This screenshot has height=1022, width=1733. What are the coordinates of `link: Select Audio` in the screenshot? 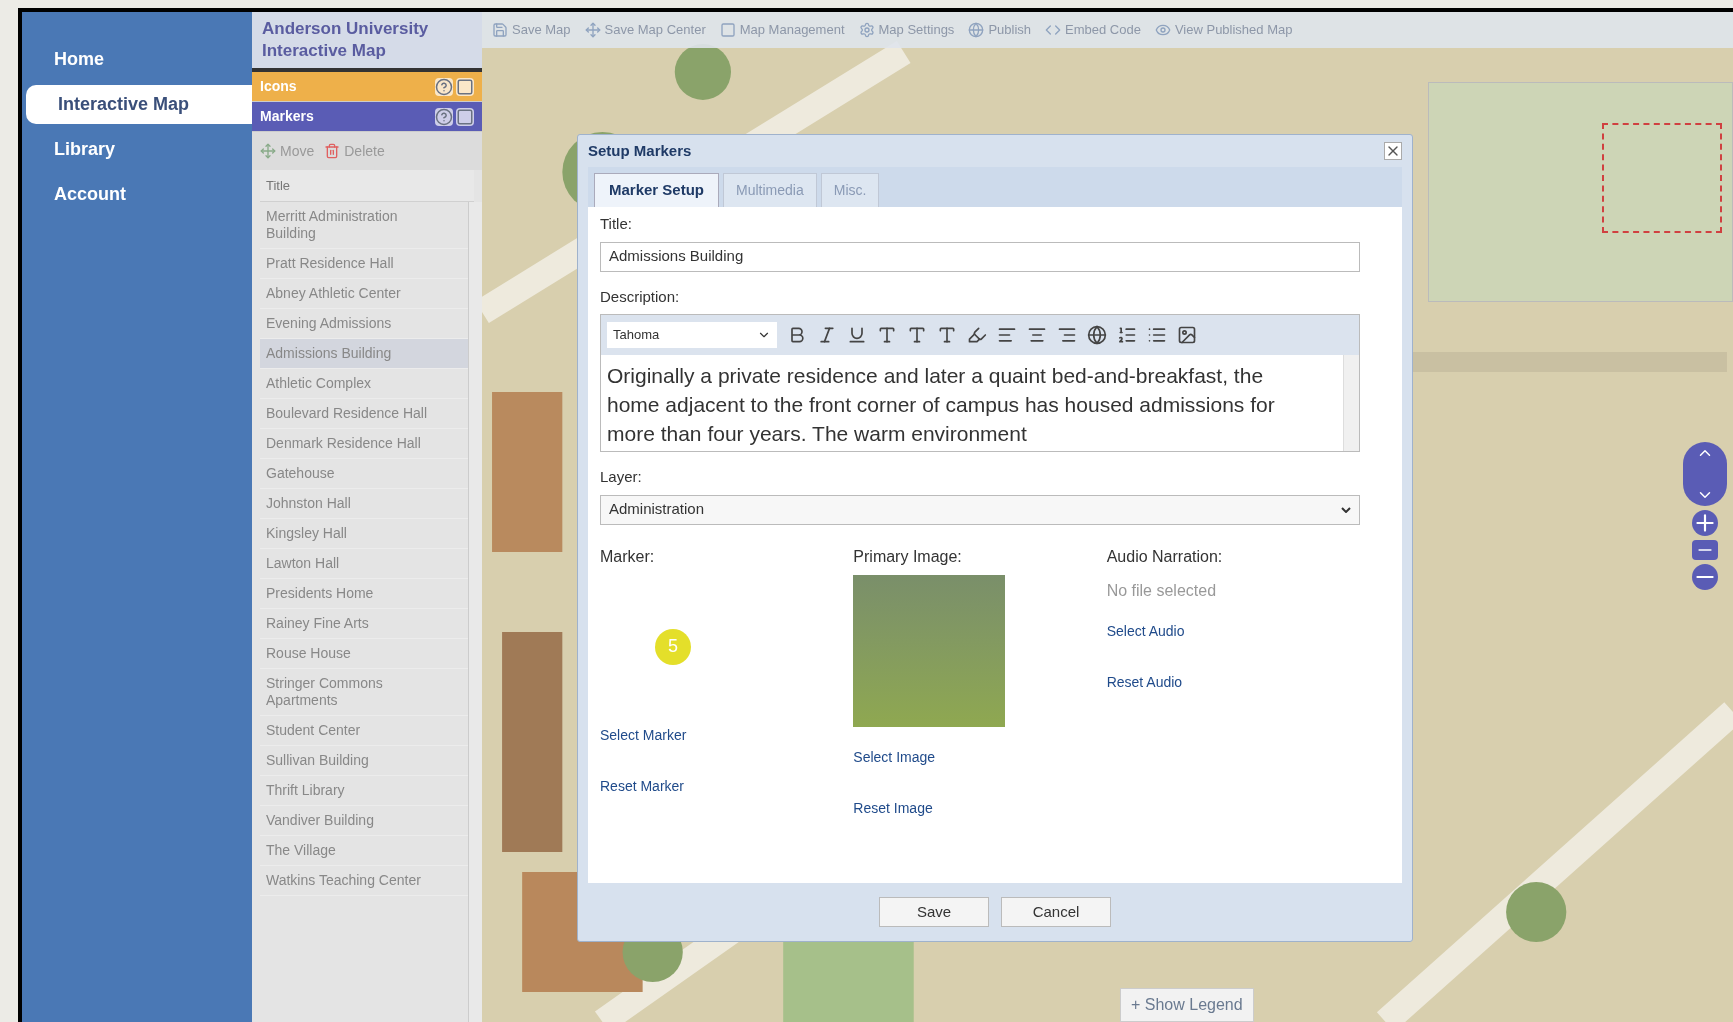 It's located at (1233, 631).